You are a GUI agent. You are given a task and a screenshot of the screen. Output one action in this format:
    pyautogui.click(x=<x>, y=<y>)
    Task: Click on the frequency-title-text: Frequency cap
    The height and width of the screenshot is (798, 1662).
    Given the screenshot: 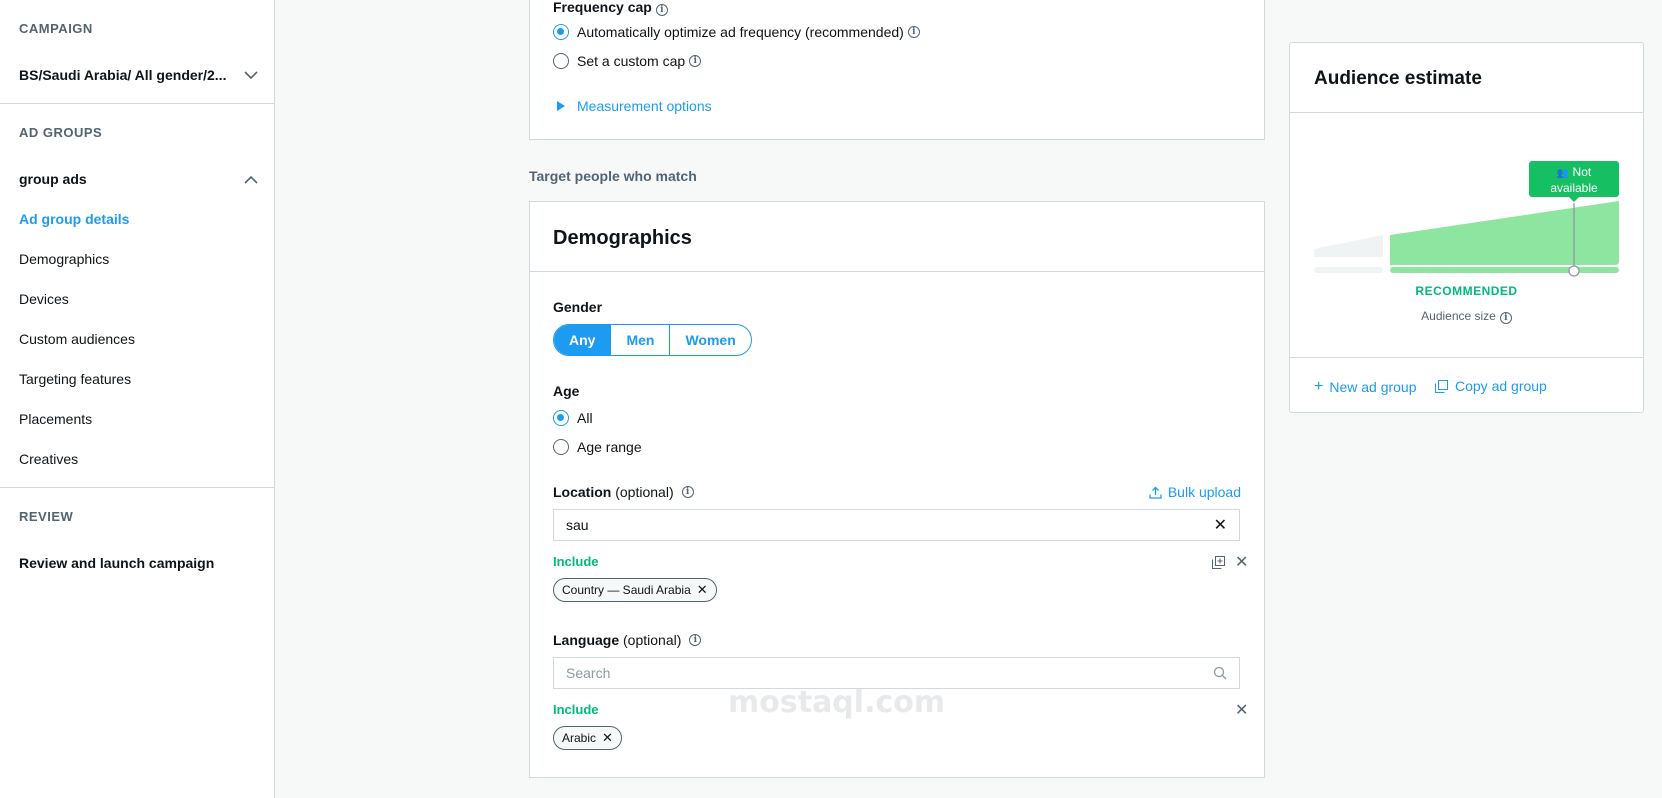 What is the action you would take?
    pyautogui.click(x=602, y=7)
    